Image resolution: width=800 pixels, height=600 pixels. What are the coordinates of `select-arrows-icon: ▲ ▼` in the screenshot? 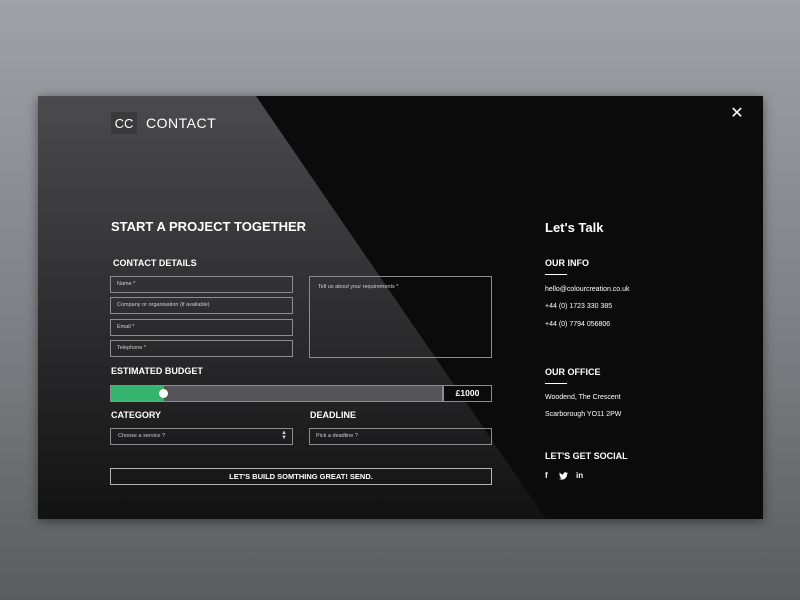 It's located at (284, 435).